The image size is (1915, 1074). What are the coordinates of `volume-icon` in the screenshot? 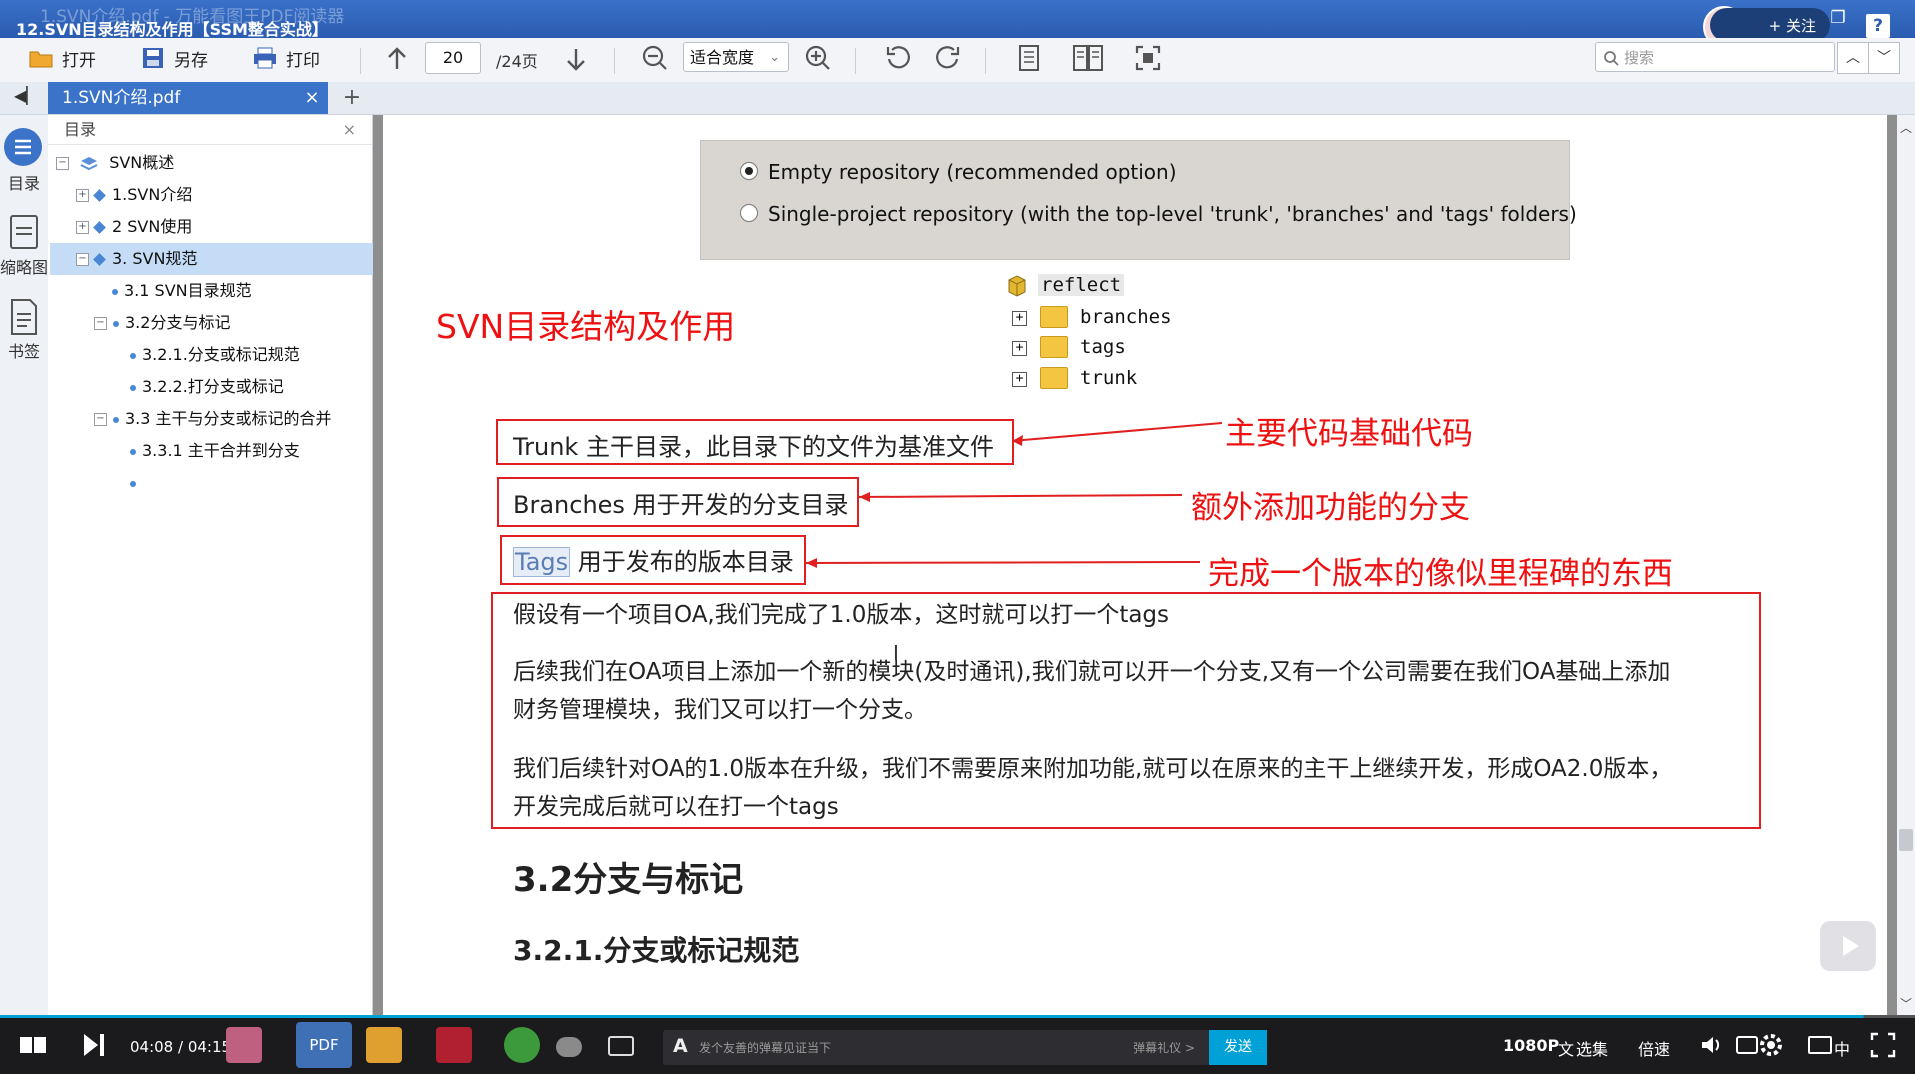 It's located at (1712, 1045).